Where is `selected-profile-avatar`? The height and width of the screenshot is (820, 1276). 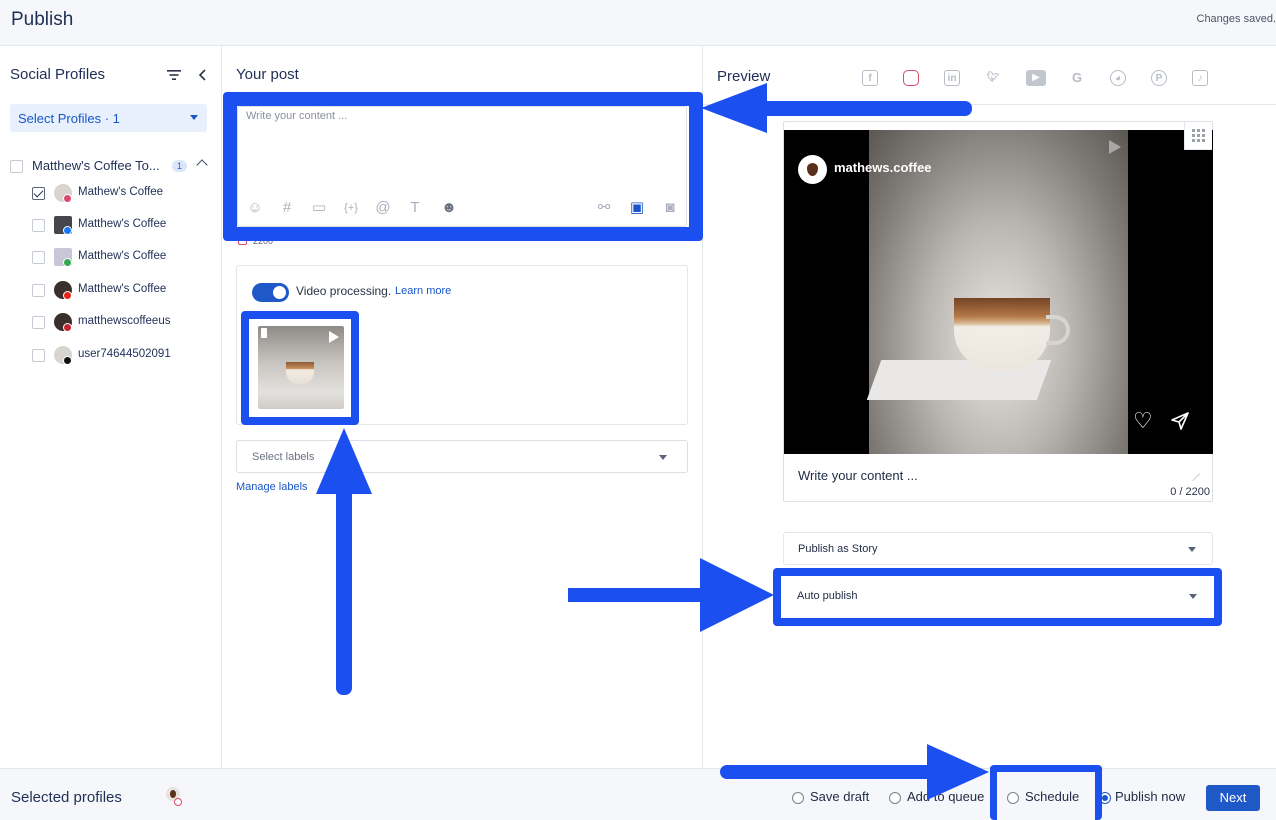
selected-profile-avatar is located at coordinates (174, 796).